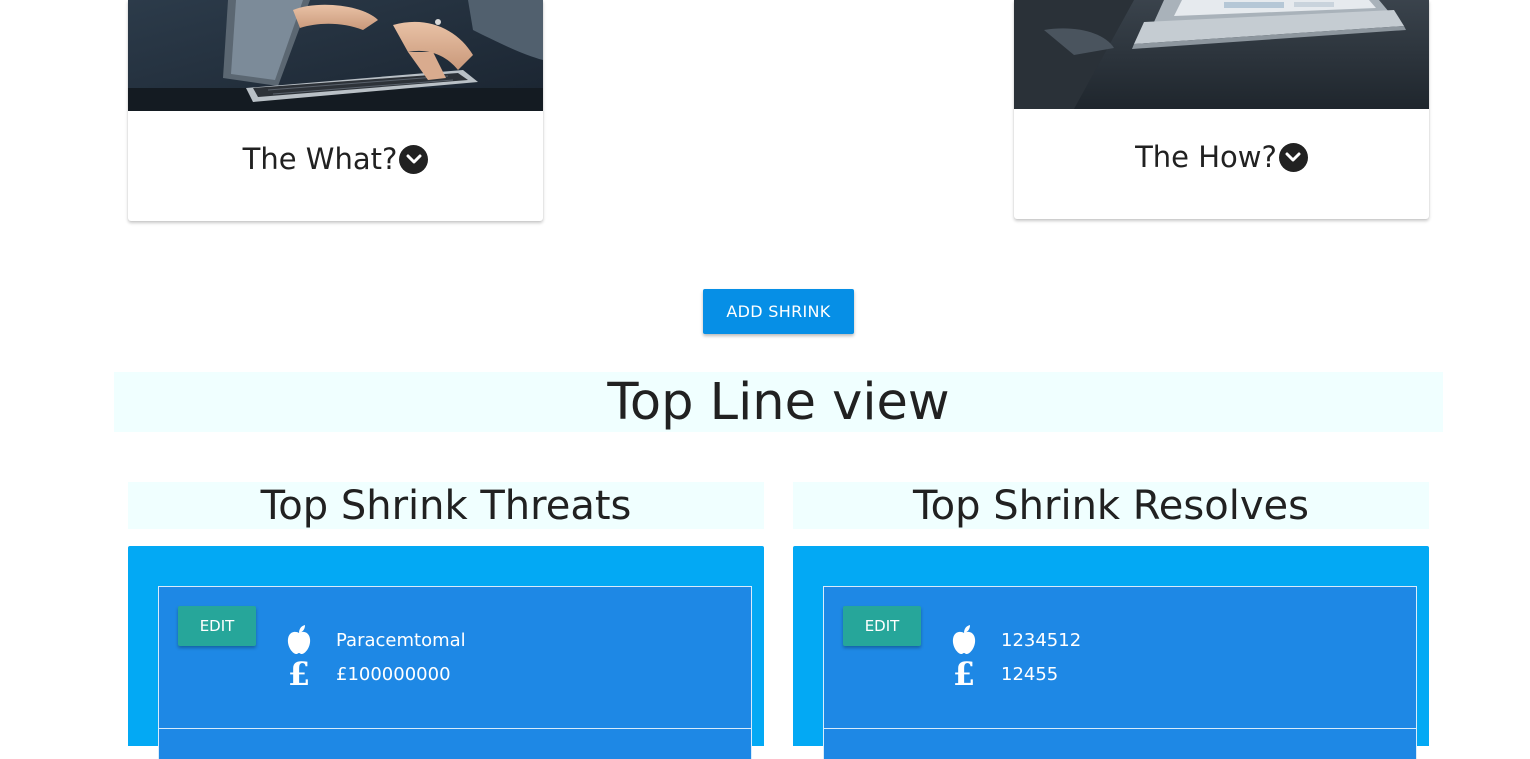 Image resolution: width=1530 pixels, height=759 pixels. I want to click on threats-header: Top Shrink Threats, so click(446, 505).